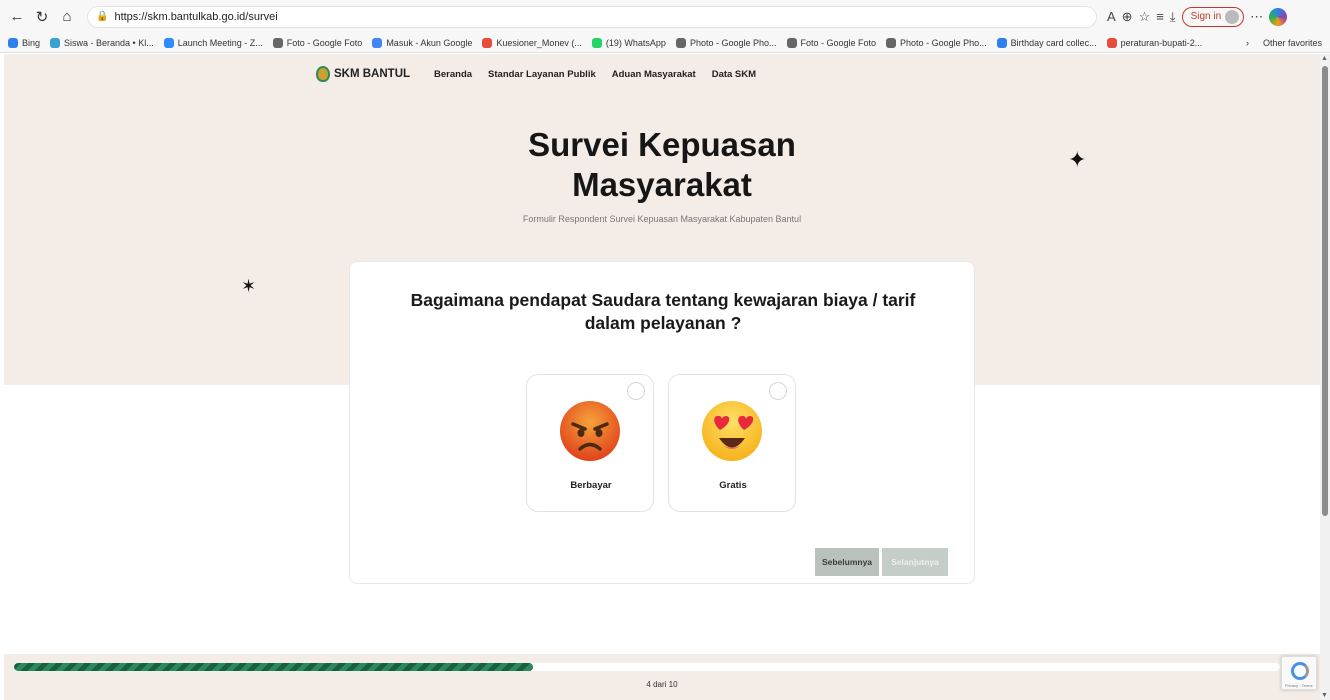 Image resolution: width=1330 pixels, height=700 pixels. I want to click on sign-in-button: Sign in, so click(1213, 16).